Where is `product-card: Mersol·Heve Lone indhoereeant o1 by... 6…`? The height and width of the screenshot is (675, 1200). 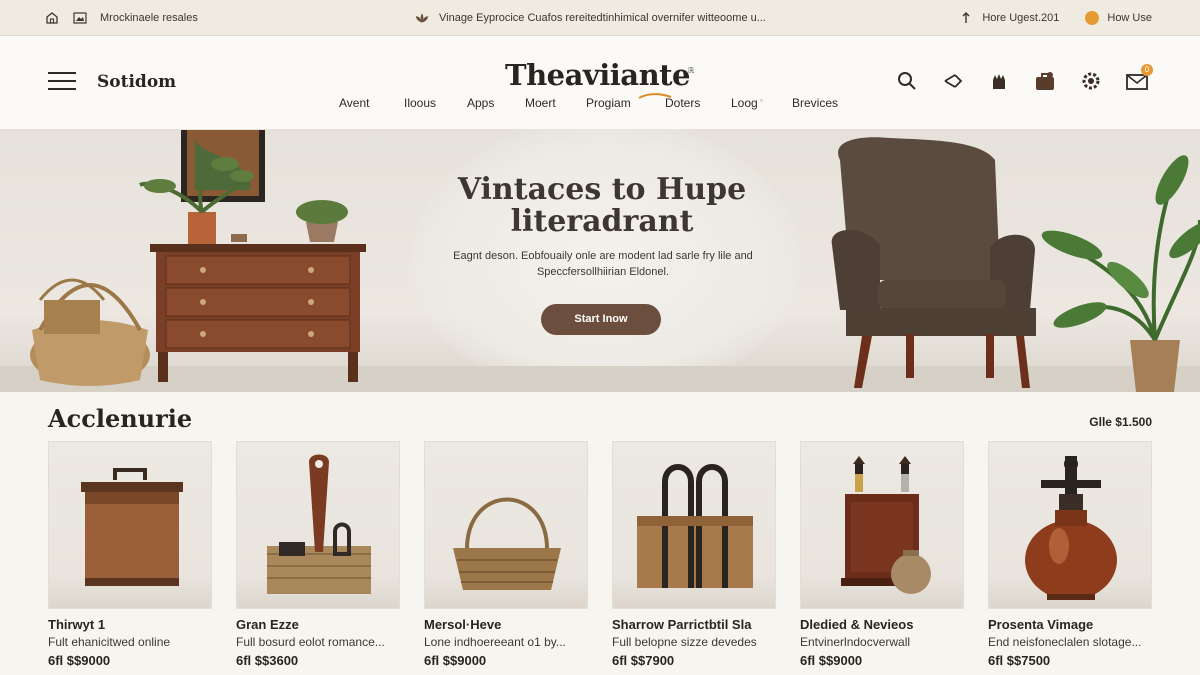
product-card: Mersol·Heve Lone indhoereeant o1 by... 6… is located at coordinates (506, 554).